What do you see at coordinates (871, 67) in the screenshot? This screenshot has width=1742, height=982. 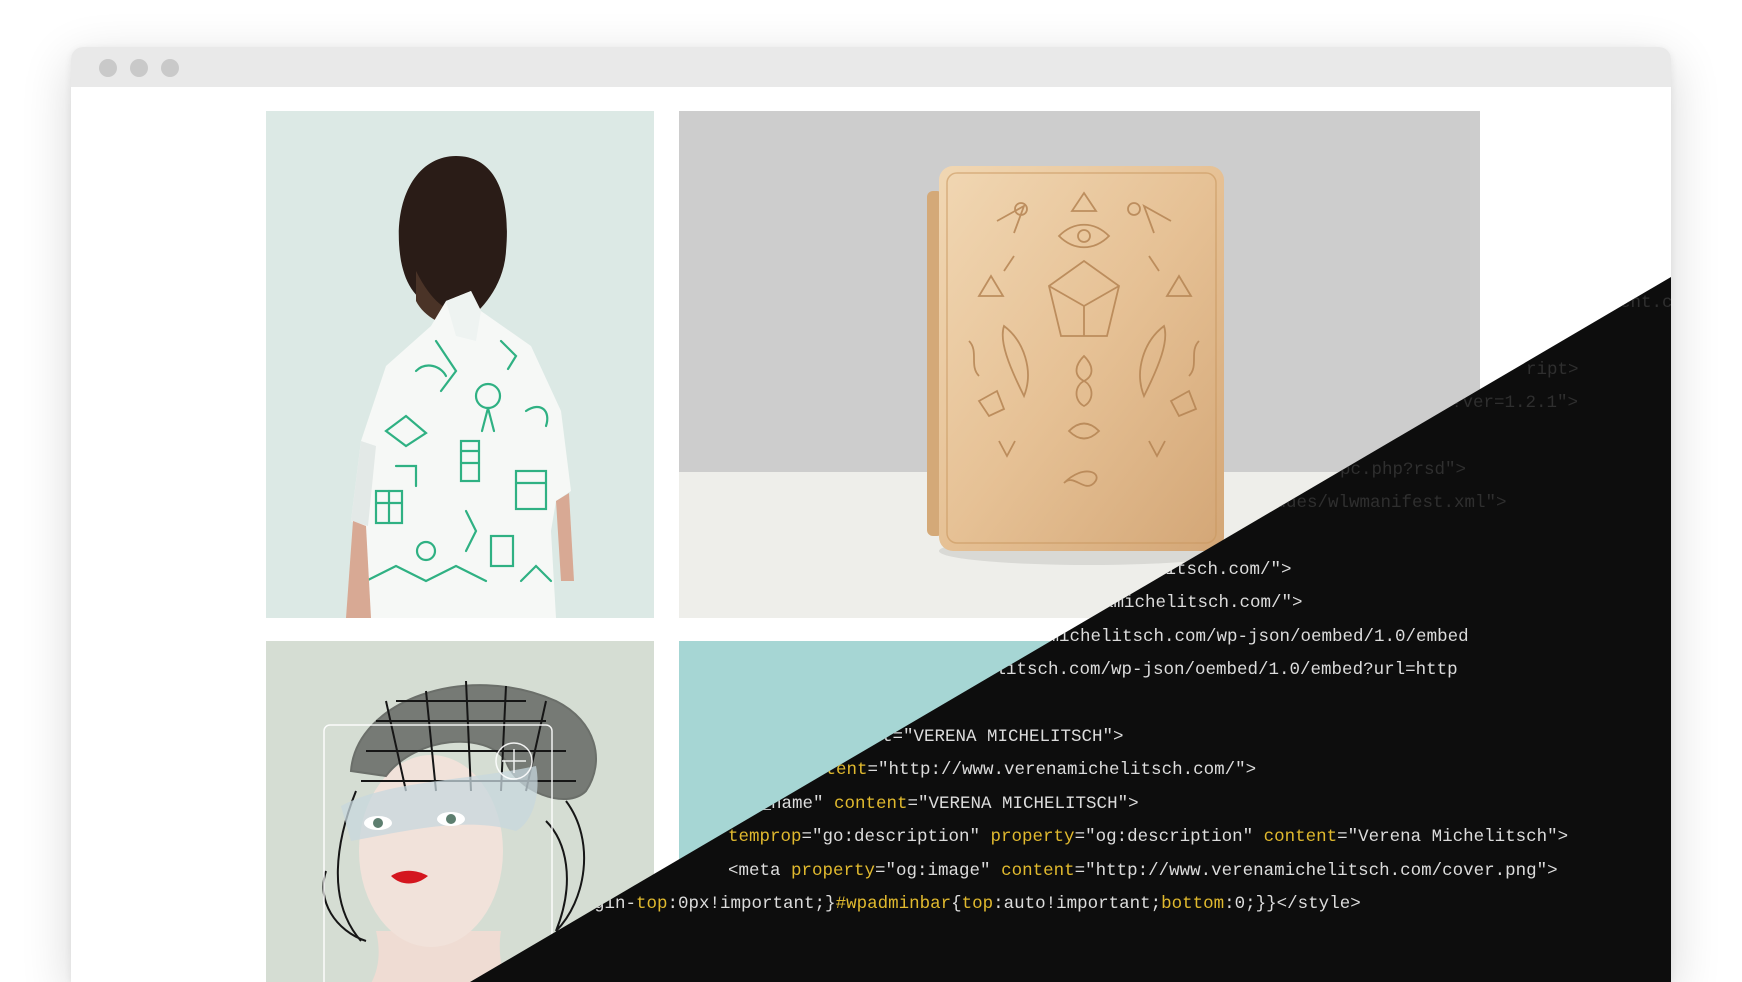 I see `window-titlebar` at bounding box center [871, 67].